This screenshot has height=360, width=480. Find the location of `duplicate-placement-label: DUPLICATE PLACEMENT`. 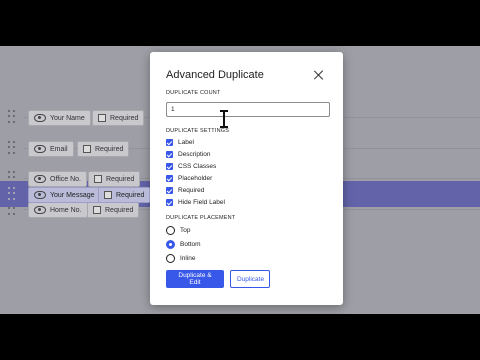

duplicate-placement-label: DUPLICATE PLACEMENT is located at coordinates (201, 218).